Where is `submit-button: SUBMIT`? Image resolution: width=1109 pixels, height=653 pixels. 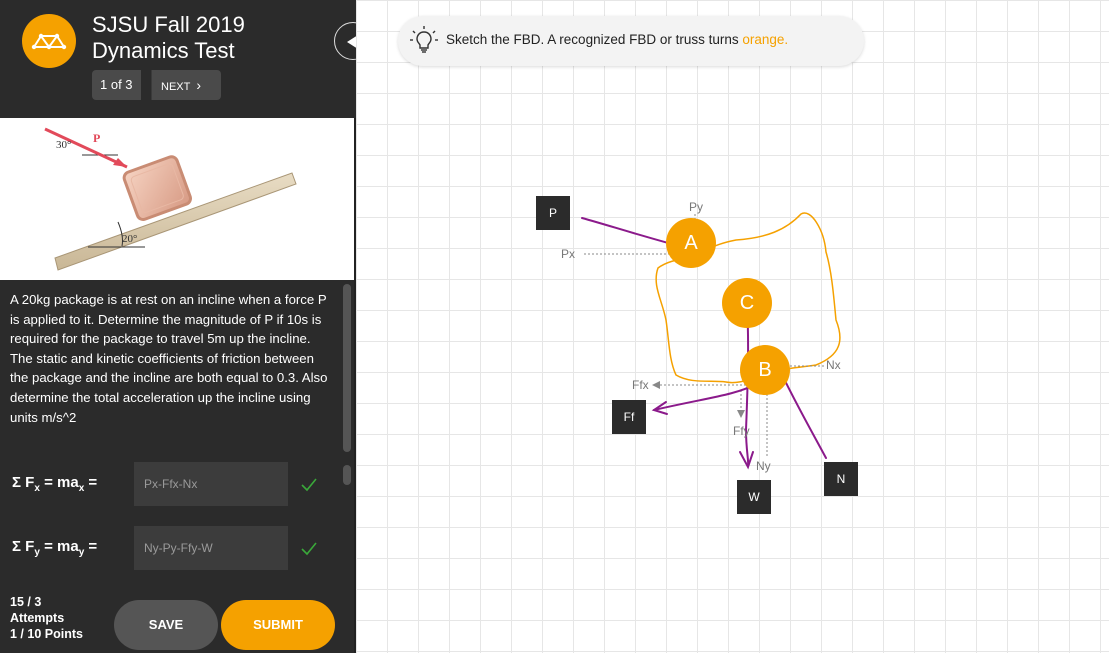
submit-button: SUBMIT is located at coordinates (278, 625).